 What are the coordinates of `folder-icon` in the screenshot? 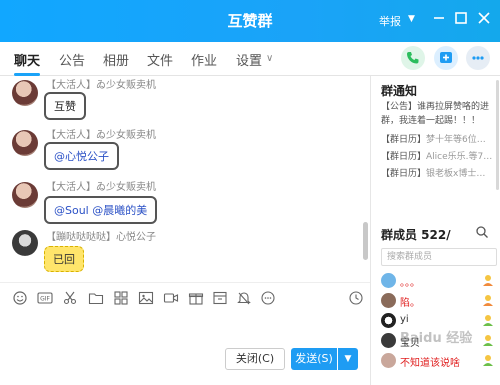 It's located at (96, 298).